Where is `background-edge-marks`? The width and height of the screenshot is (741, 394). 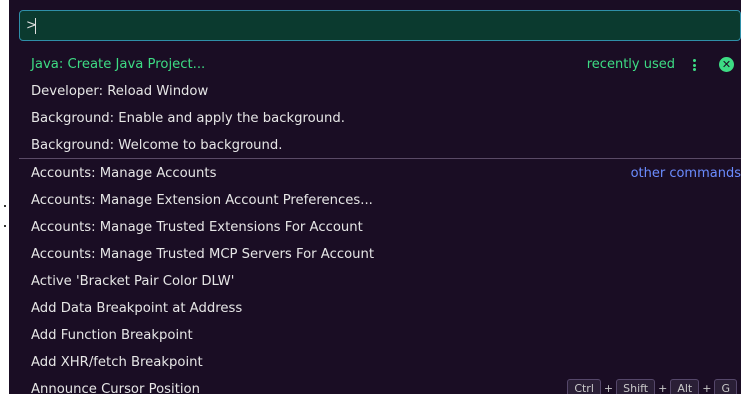
background-edge-marks is located at coordinates (4, 220).